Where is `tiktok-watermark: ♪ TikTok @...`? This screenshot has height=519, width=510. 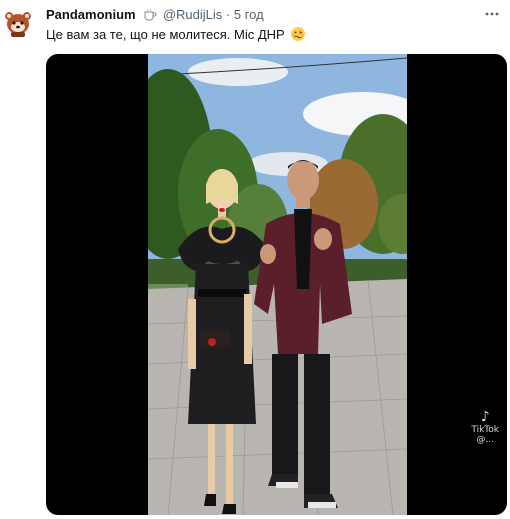
tiktok-watermark: ♪ TikTok @... is located at coordinates (485, 427).